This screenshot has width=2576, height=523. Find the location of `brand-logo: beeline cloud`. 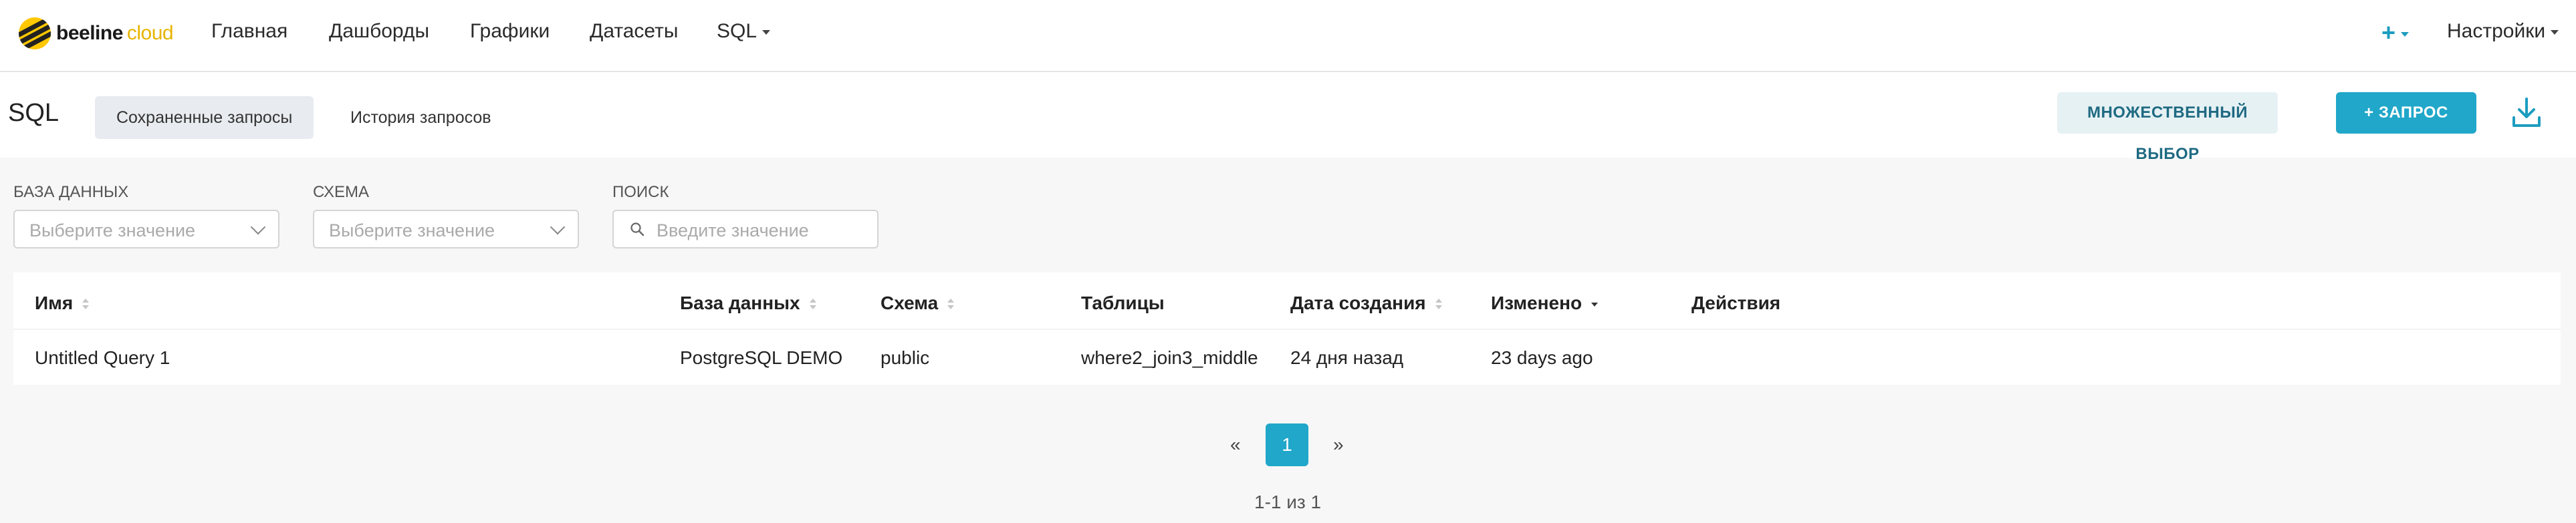

brand-logo: beeline cloud is located at coordinates (96, 33).